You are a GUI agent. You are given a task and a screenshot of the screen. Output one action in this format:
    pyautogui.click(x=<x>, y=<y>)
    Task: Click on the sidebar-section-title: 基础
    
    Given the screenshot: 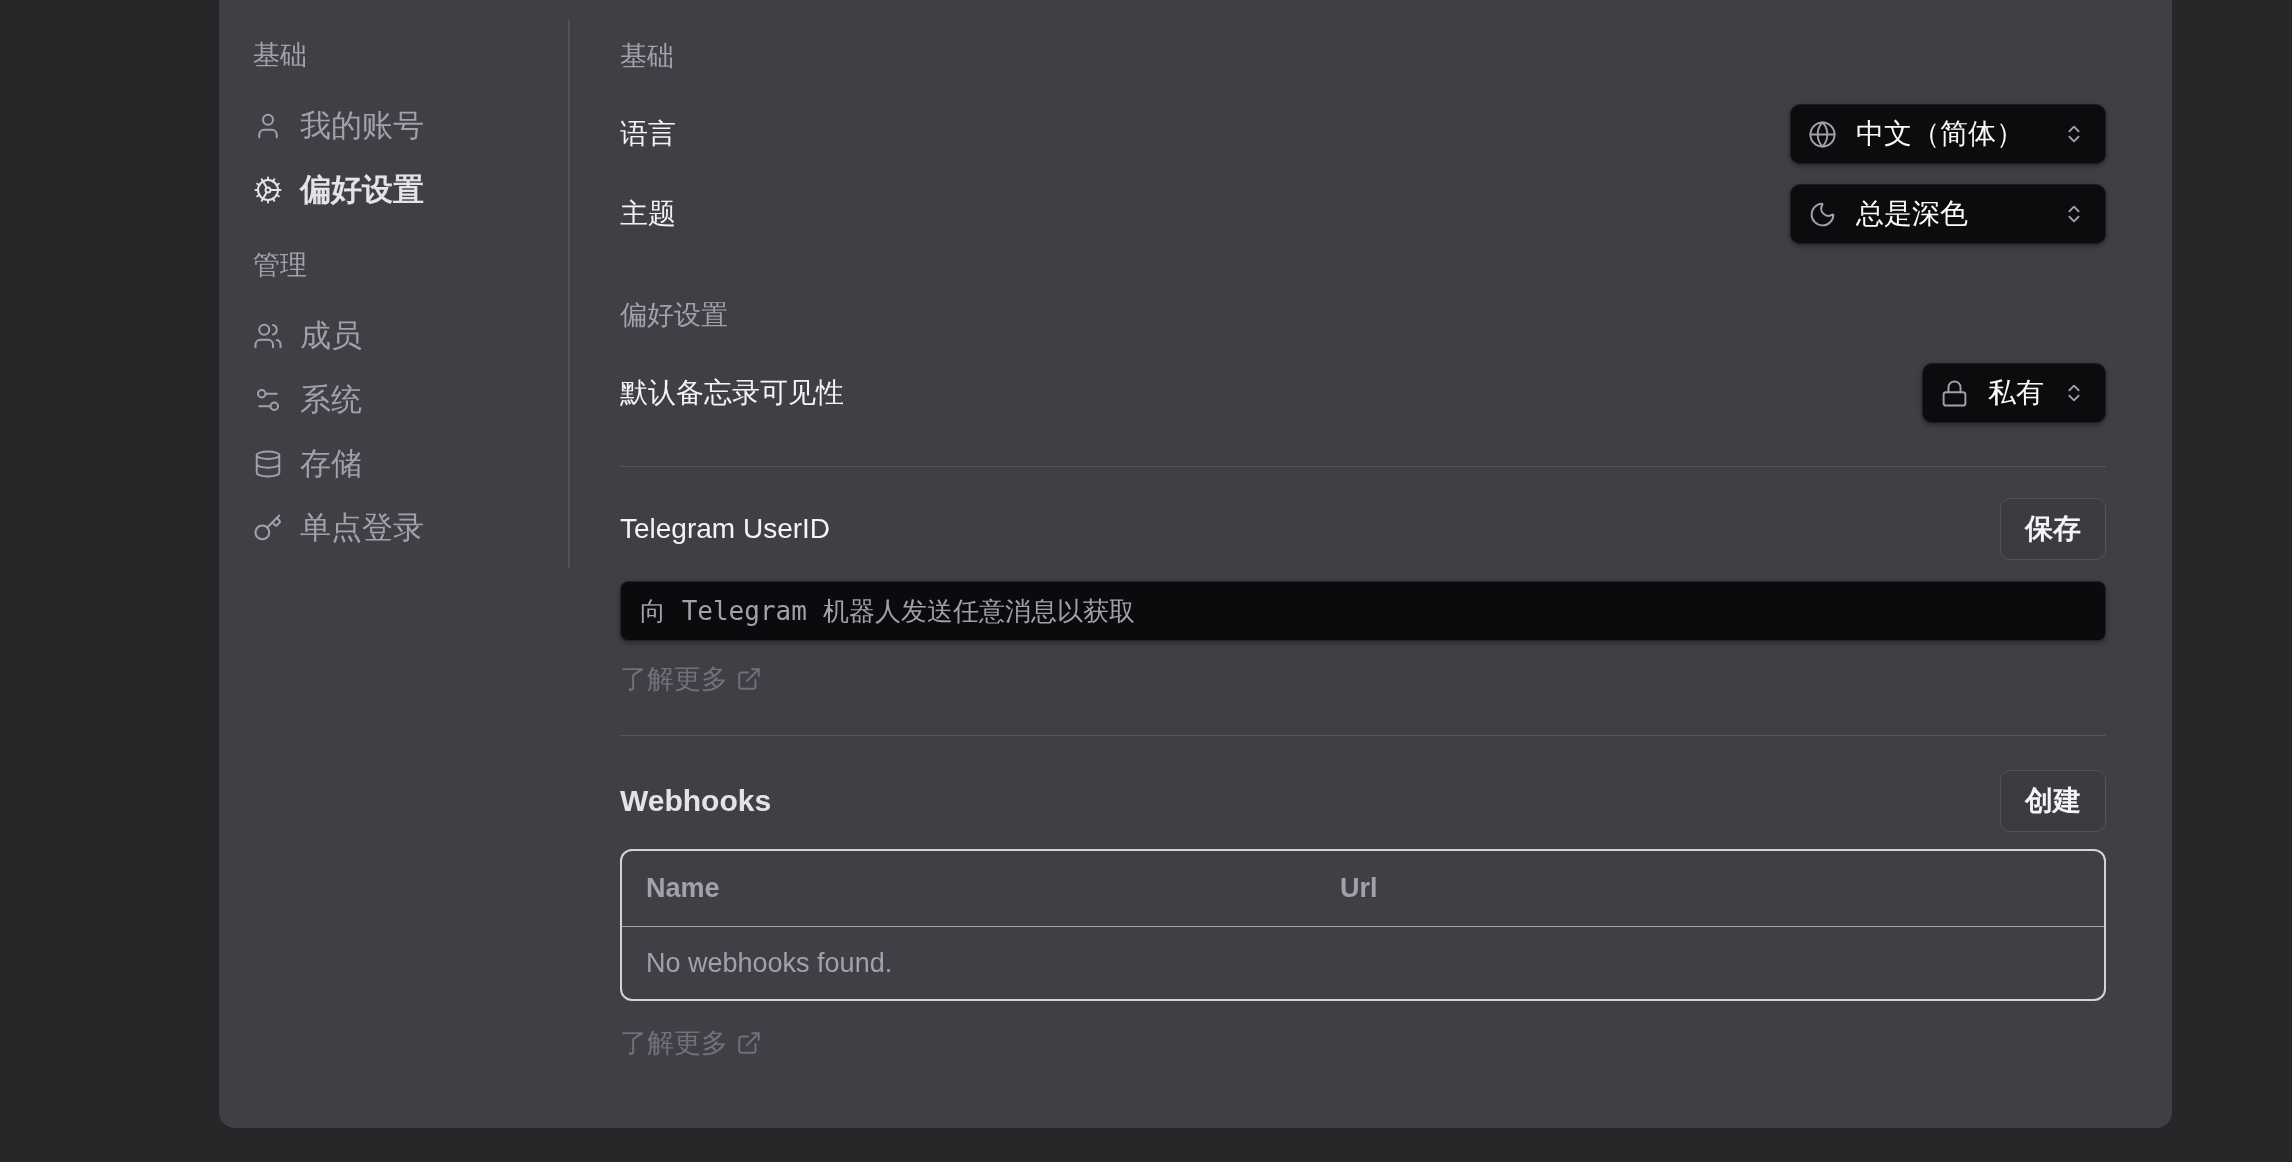 What is the action you would take?
    pyautogui.click(x=280, y=55)
    